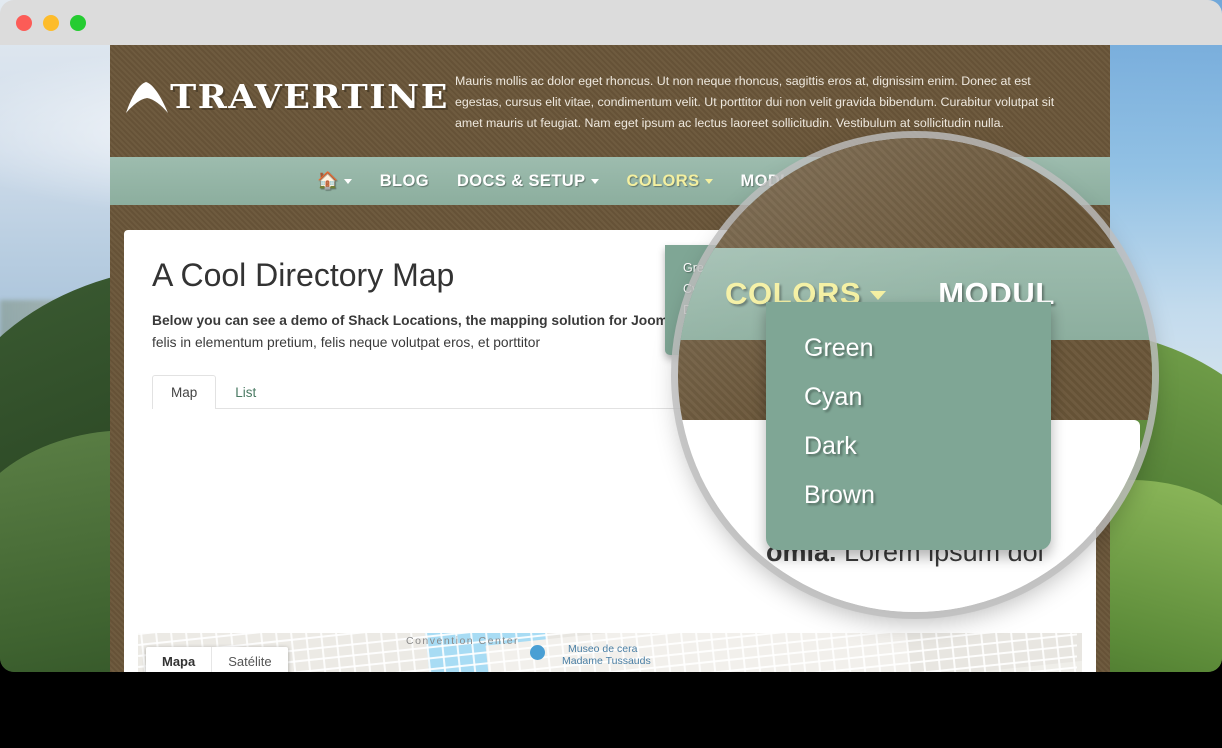 This screenshot has width=1222, height=748. Describe the element at coordinates (537, 652) in the screenshot. I see `map-poi-icon` at that location.